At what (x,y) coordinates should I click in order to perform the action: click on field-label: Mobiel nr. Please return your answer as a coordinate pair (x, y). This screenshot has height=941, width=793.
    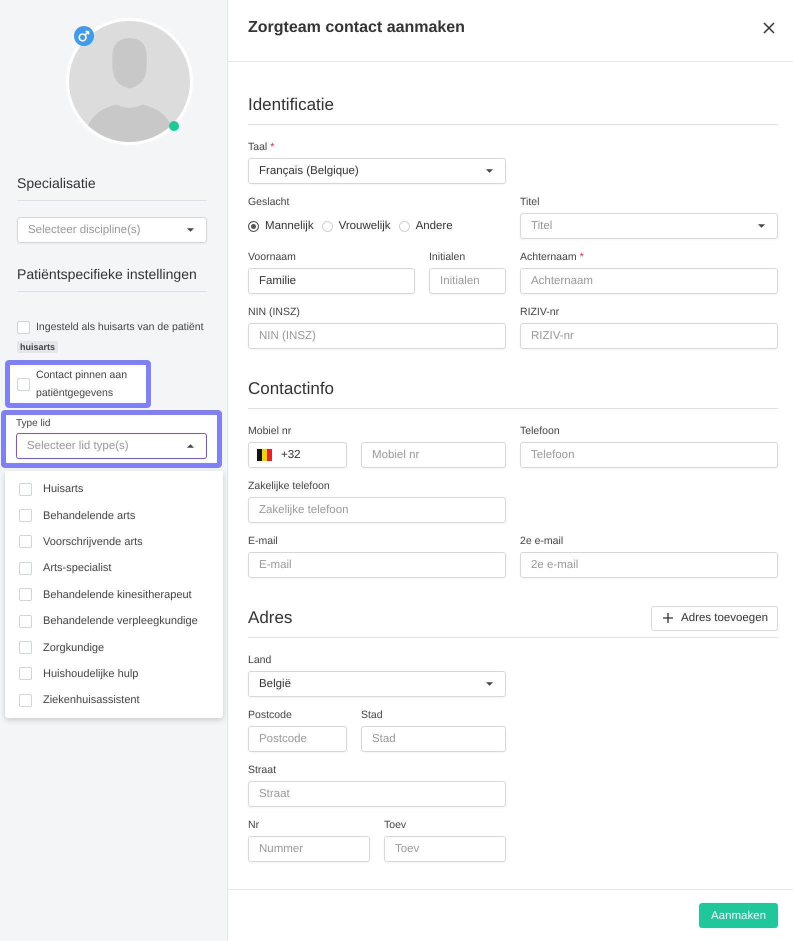
    Looking at the image, I should click on (270, 431).